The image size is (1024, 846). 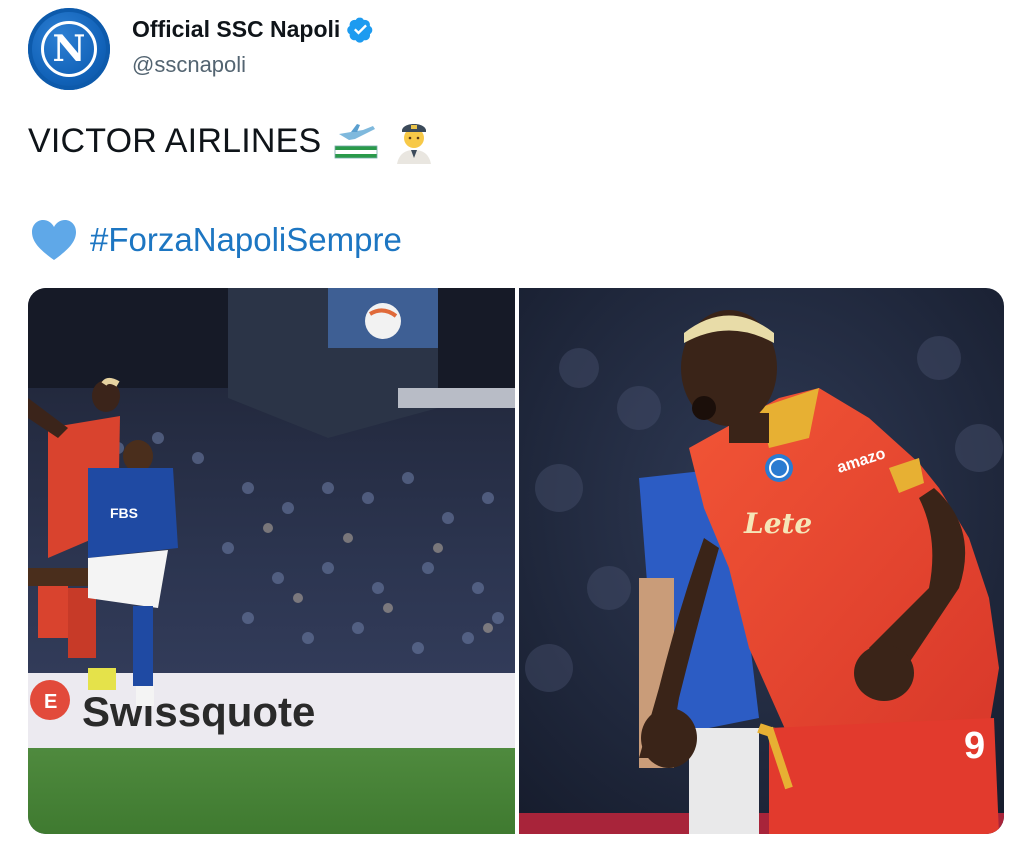 I want to click on shirt-sponsor-text: Lete, so click(x=777, y=523).